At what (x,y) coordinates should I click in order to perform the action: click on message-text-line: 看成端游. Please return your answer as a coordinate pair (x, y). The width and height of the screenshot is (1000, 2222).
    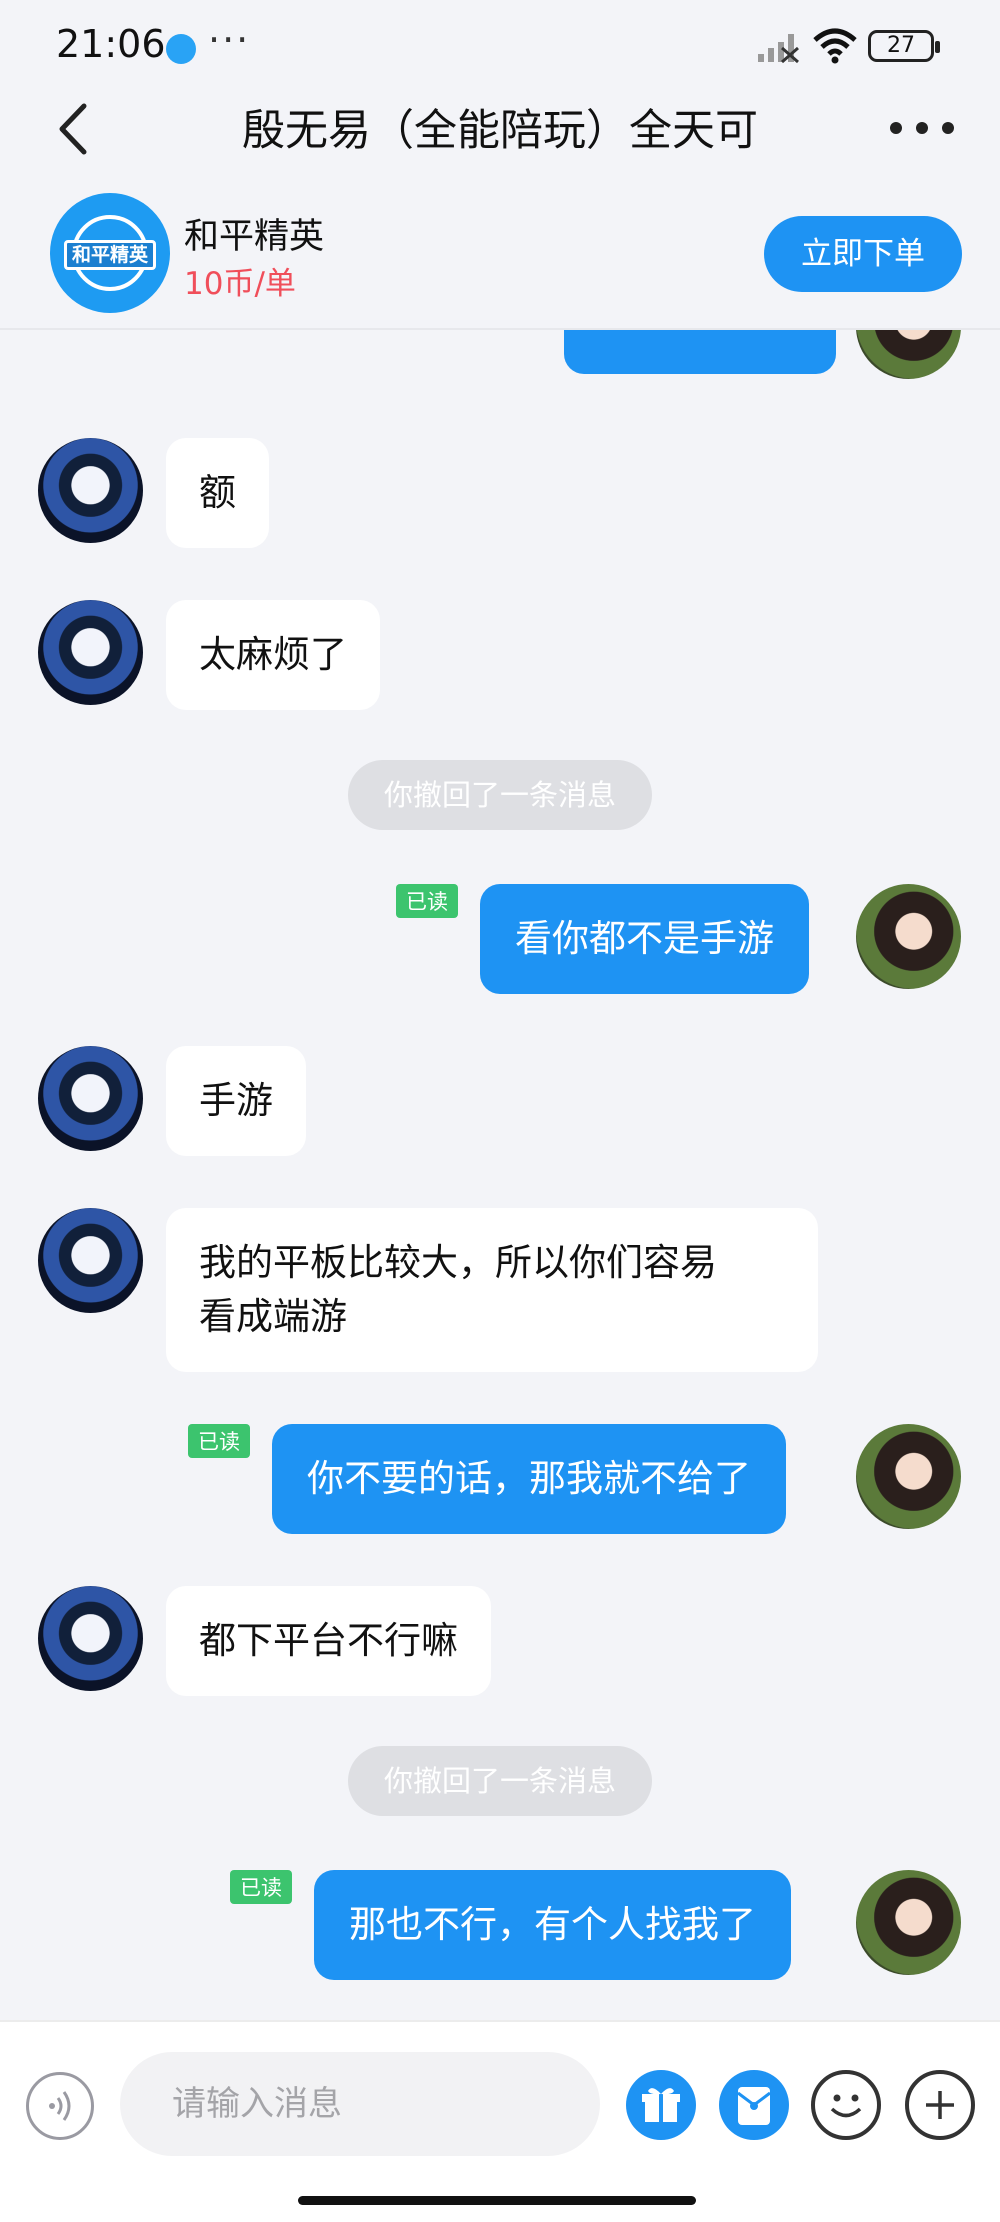
    Looking at the image, I should click on (273, 1316).